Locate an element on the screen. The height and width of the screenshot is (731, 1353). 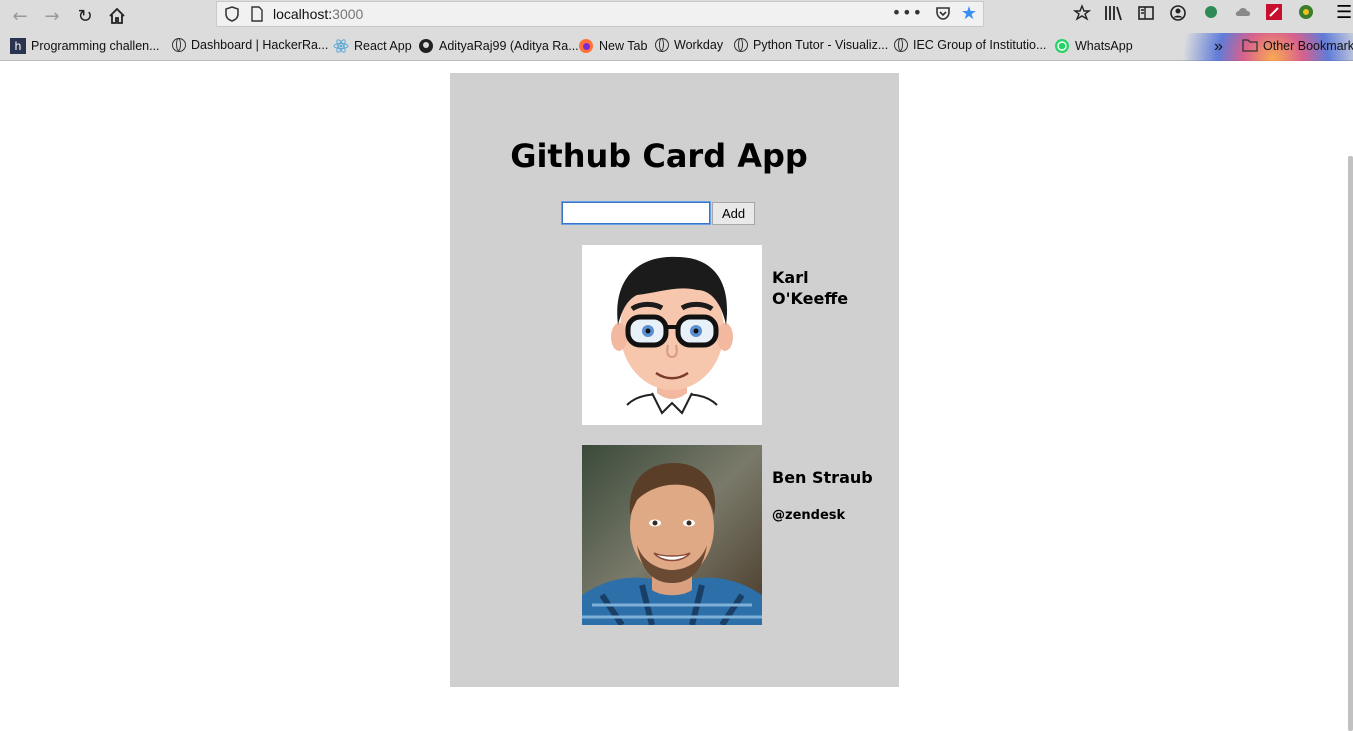
bookmark-item: Workday is located at coordinates (689, 45).